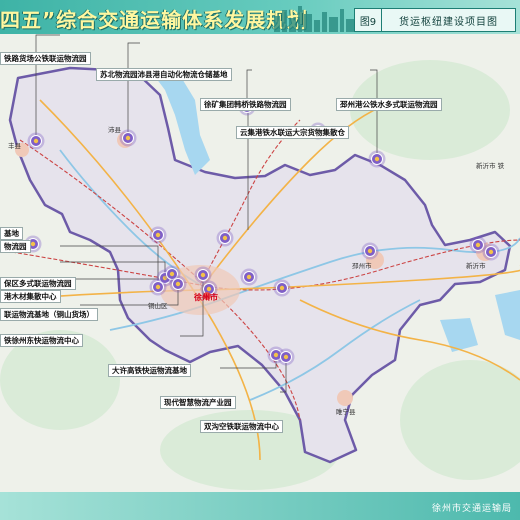  What do you see at coordinates (292, 132) in the screenshot?
I see `hub-label: 云集港铁水联运大宗货物集散仓` at bounding box center [292, 132].